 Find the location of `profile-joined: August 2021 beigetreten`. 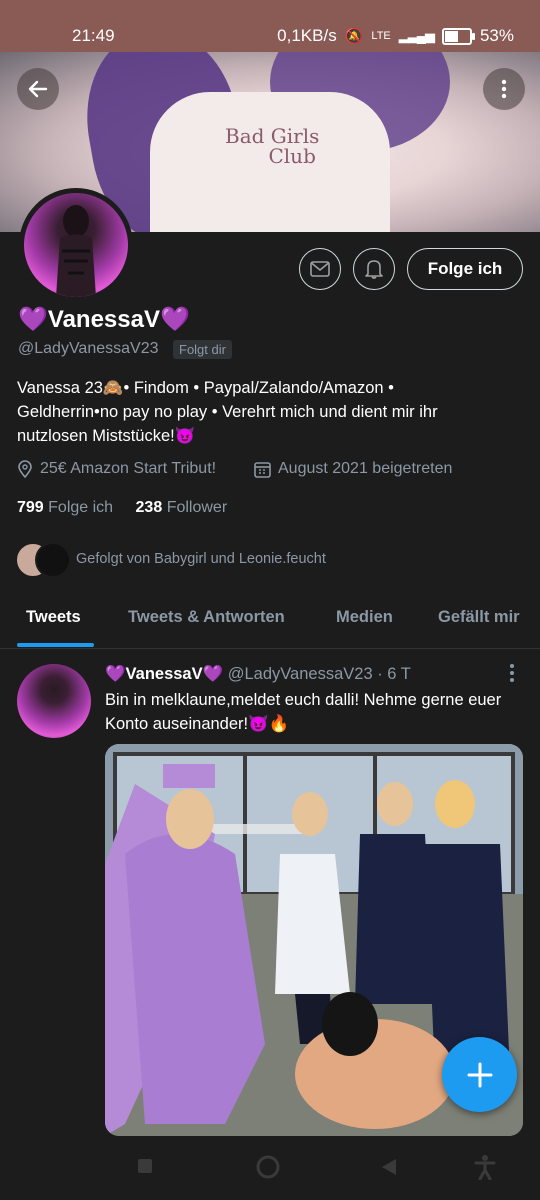

profile-joined: August 2021 beigetreten is located at coordinates (353, 469).